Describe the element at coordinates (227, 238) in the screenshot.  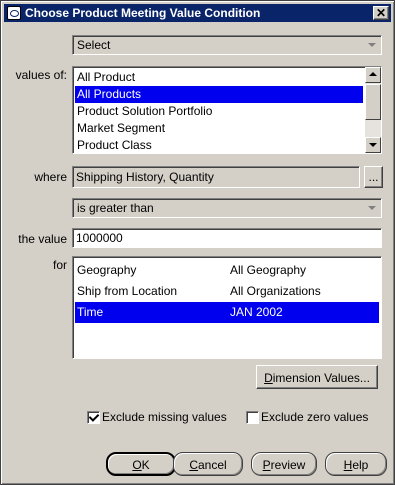
I see `the-value-input: 1000000` at that location.